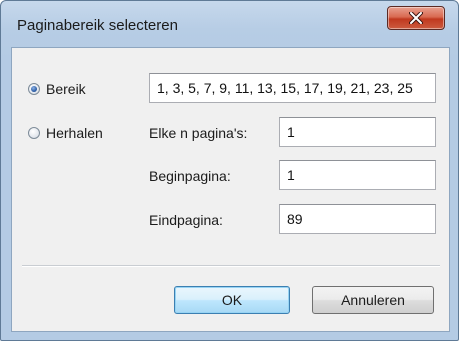 The width and height of the screenshot is (459, 341). I want to click on radio-unchecked-icon, so click(34, 133).